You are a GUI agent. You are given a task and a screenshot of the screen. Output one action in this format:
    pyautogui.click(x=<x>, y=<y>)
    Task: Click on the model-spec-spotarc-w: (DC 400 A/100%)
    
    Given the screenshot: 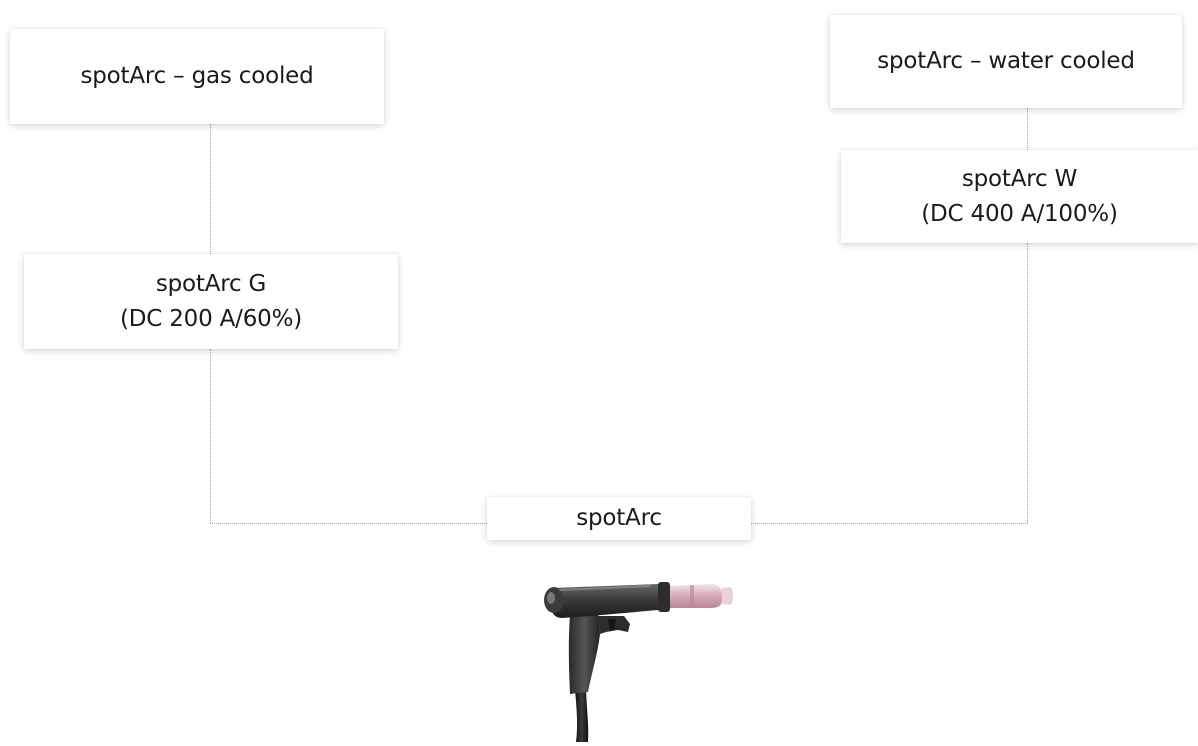 What is the action you would take?
    pyautogui.click(x=1019, y=213)
    